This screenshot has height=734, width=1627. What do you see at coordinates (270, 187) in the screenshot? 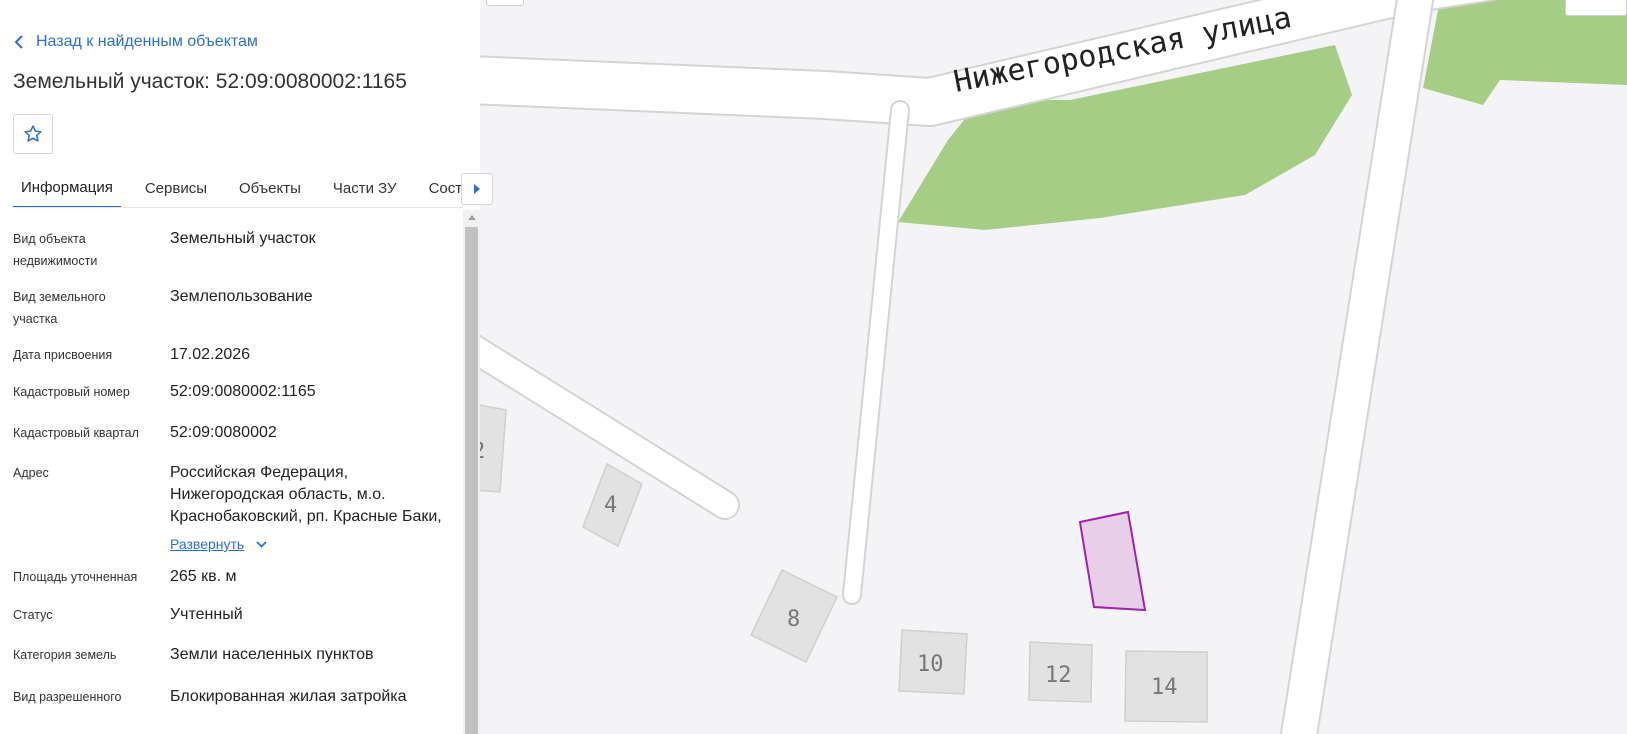
I see `tab-objects: Объекты` at bounding box center [270, 187].